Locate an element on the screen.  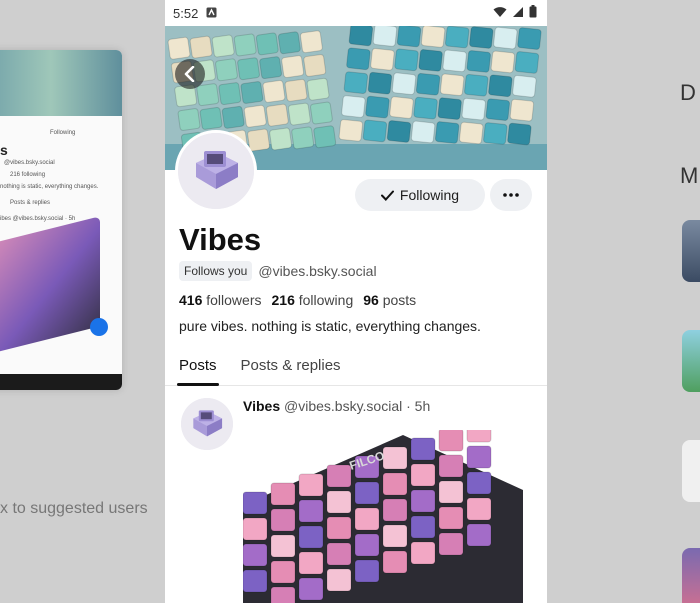
background-left-stats: 216 following is located at coordinates (28, 175).